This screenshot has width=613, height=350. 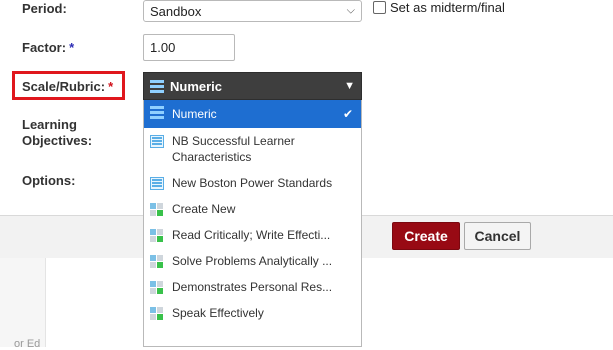 I want to click on scale-label: Scale/Rubric: *, so click(x=68, y=86).